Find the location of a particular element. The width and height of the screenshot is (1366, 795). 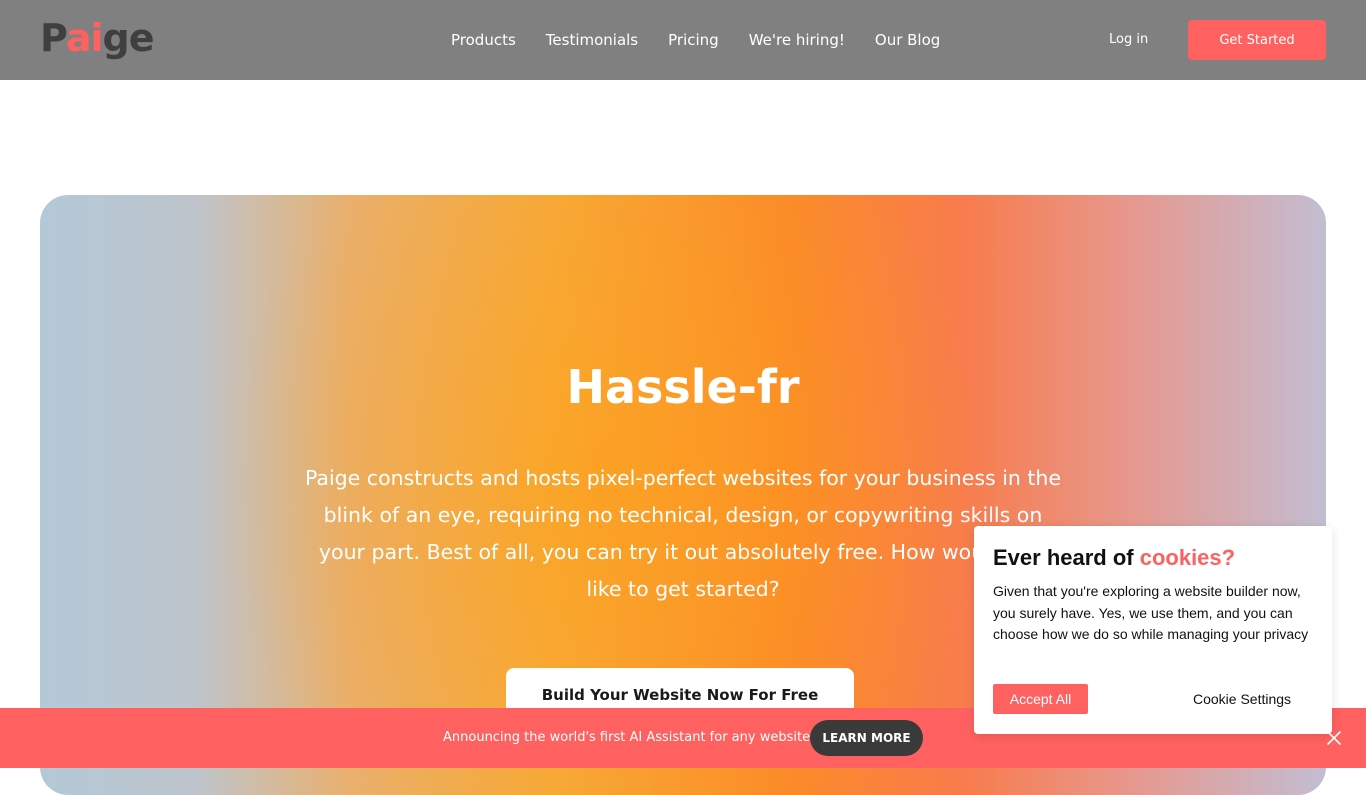

login-link: Log in is located at coordinates (1128, 40).